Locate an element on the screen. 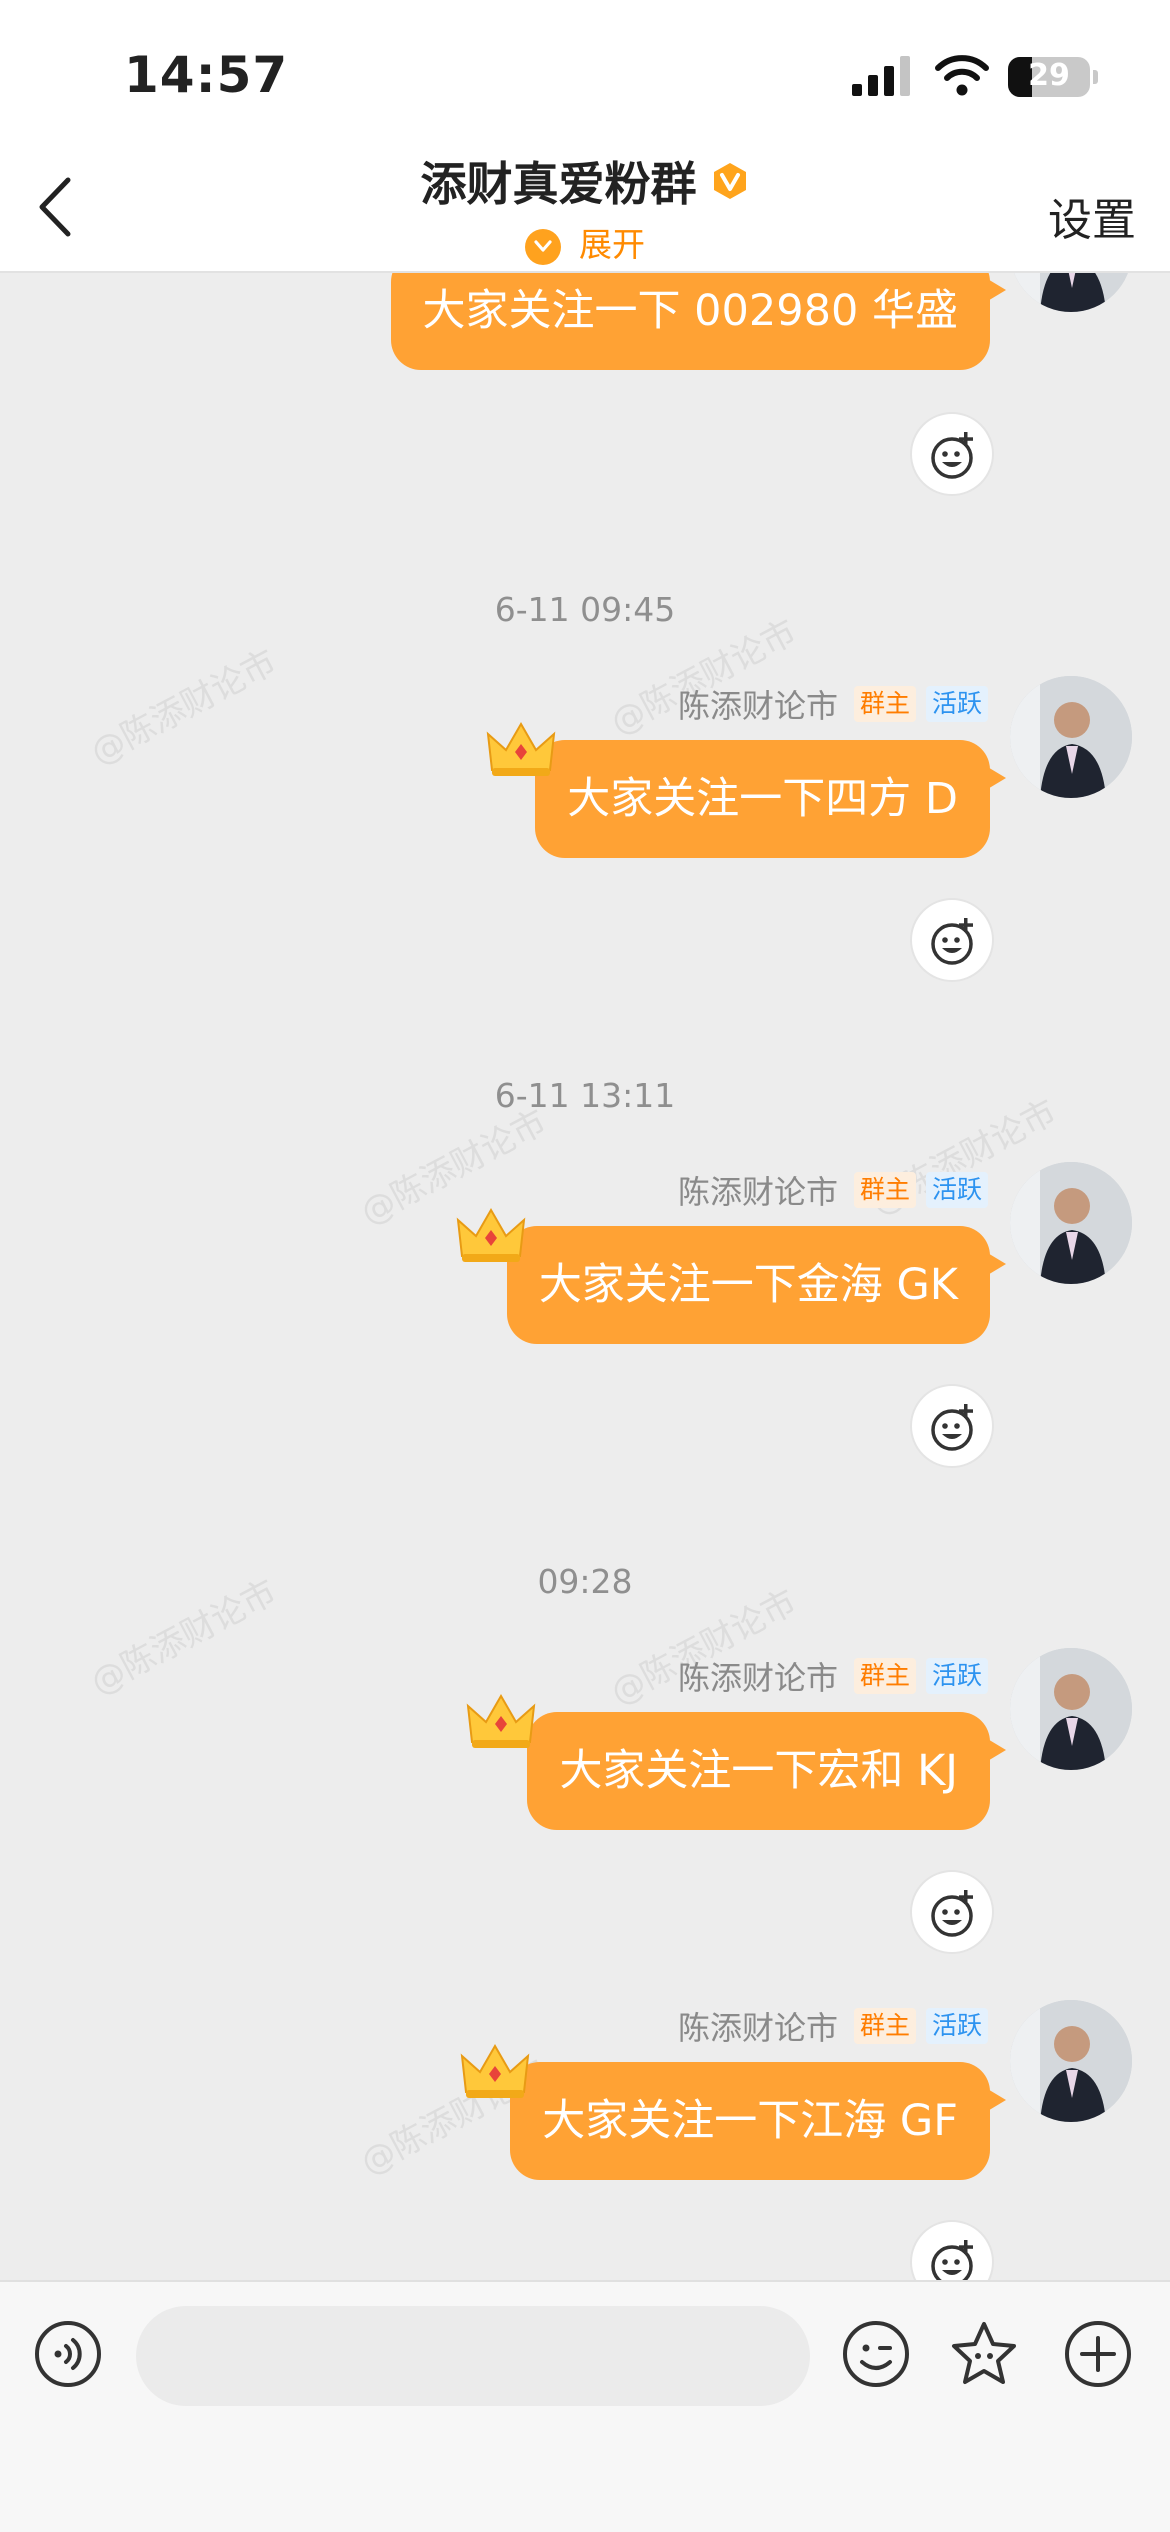  message-input is located at coordinates (473, 2356).